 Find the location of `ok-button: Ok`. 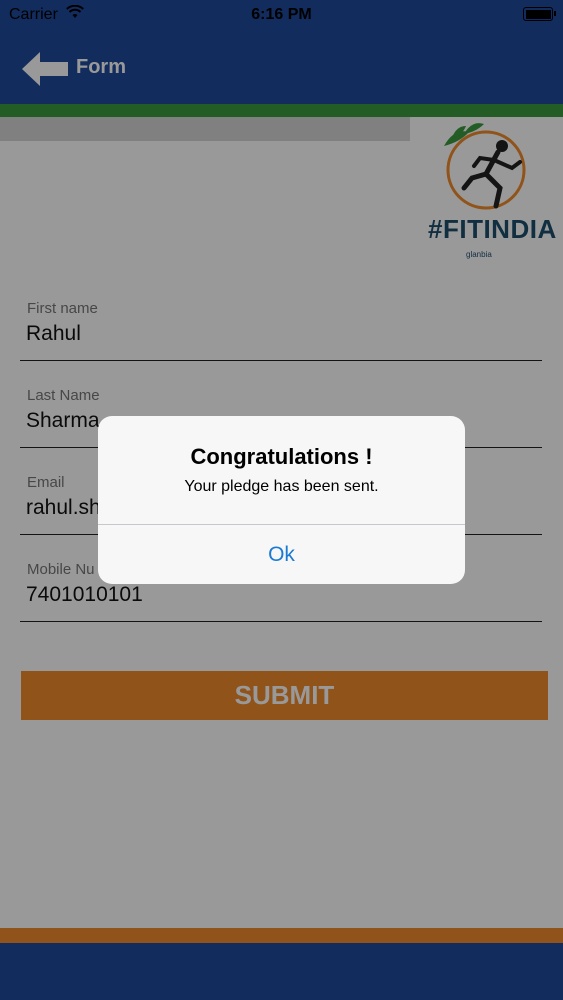

ok-button: Ok is located at coordinates (281, 554).